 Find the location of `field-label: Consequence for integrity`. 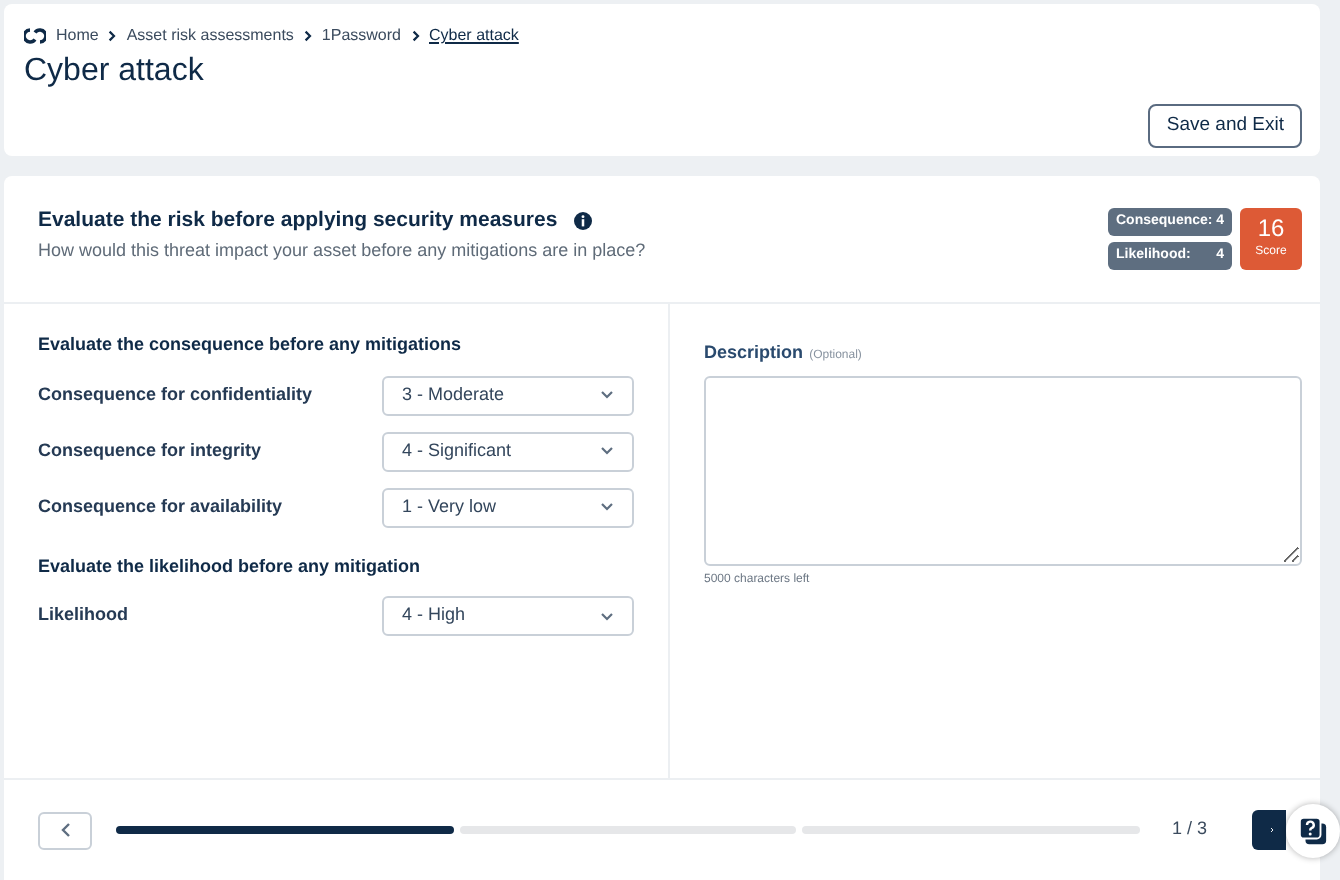

field-label: Consequence for integrity is located at coordinates (150, 450).